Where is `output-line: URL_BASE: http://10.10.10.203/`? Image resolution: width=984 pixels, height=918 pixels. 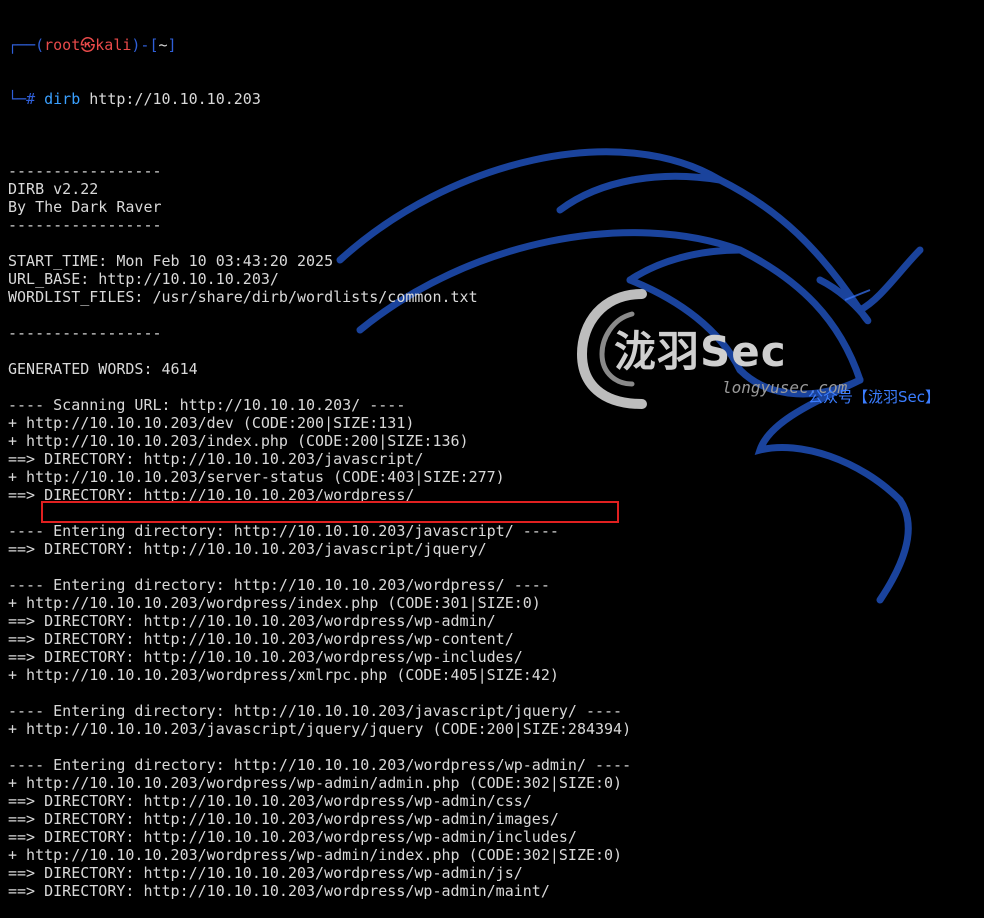 output-line: URL_BASE: http://10.10.10.203/ is located at coordinates (143, 279).